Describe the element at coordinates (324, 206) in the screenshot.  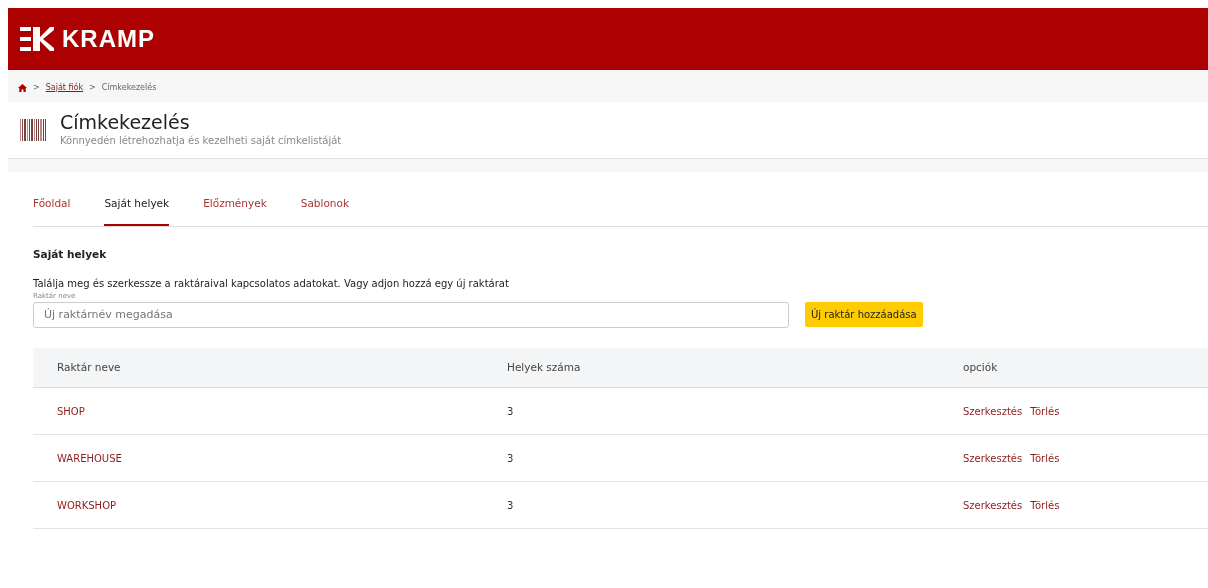
I see `tab: Sablonok` at that location.